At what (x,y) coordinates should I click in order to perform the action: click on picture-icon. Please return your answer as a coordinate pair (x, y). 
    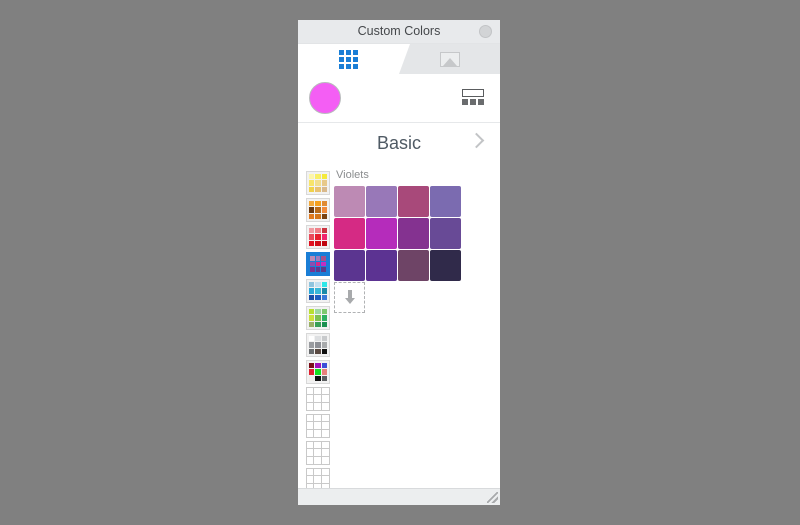
    Looking at the image, I should click on (449, 59).